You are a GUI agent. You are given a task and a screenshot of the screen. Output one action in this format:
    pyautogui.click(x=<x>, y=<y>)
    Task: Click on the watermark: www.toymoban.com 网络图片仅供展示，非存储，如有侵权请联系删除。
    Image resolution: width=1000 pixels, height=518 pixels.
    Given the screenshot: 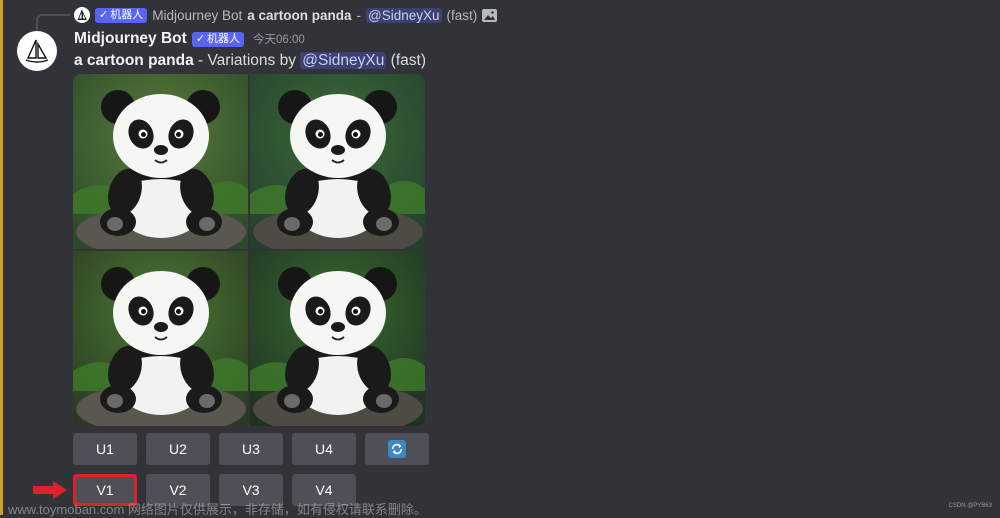 What is the action you would take?
    pyautogui.click(x=217, y=509)
    